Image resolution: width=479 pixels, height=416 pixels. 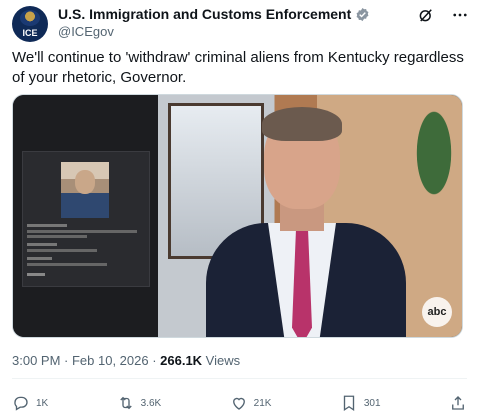 I want to click on ice-seal-icon, so click(x=30, y=18).